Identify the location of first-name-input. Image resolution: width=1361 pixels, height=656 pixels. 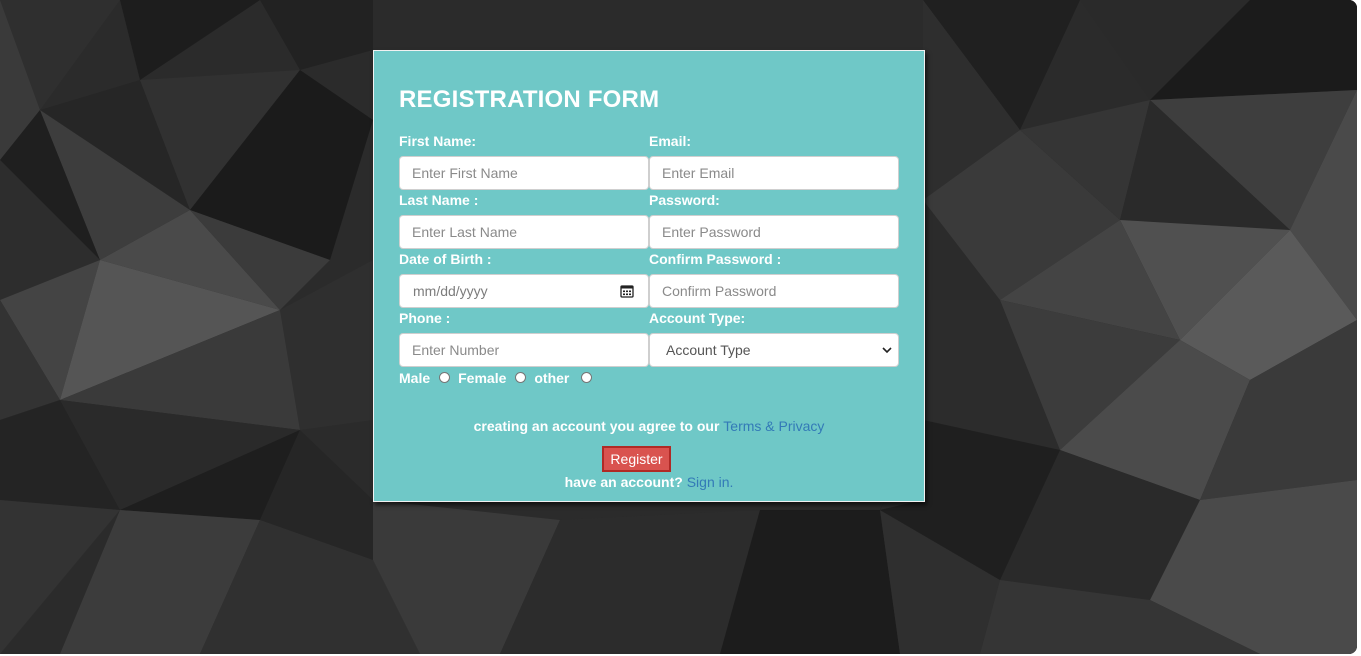
(524, 173).